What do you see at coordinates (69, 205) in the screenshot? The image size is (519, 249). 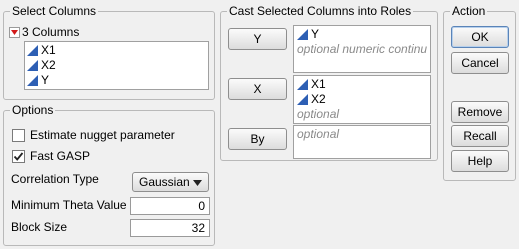 I see `min-theta-label: Minimum Theta Value` at bounding box center [69, 205].